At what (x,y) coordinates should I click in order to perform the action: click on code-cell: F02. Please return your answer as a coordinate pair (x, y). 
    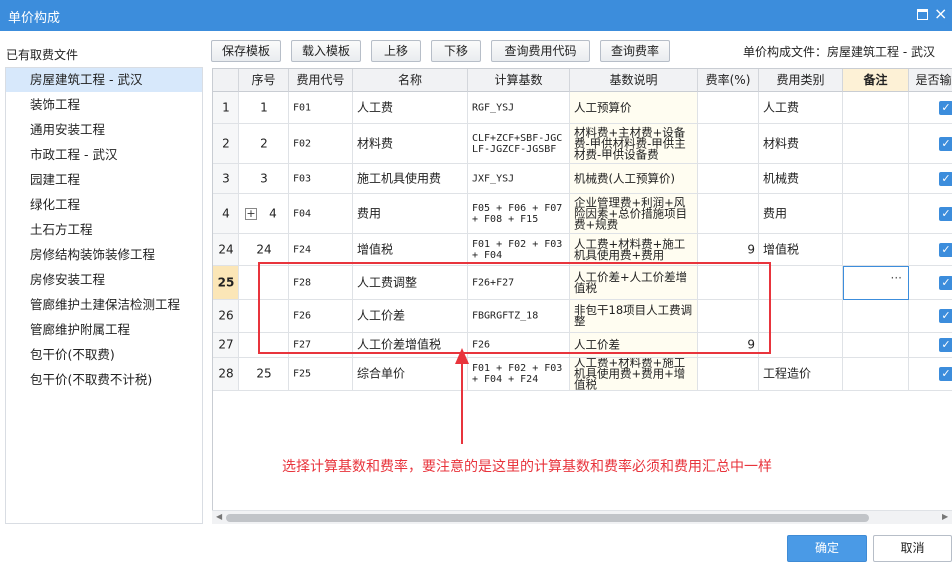
    Looking at the image, I should click on (321, 144).